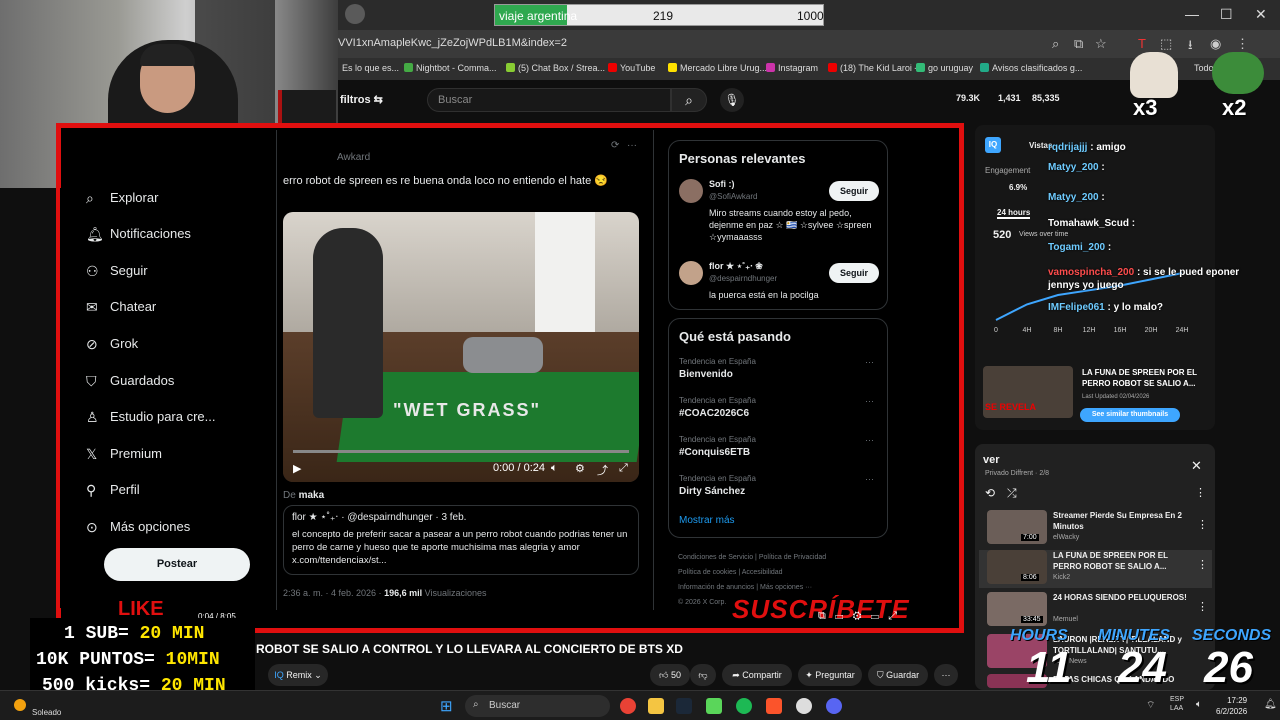 This screenshot has width=1280, height=720. What do you see at coordinates (1242, 44) in the screenshot?
I see `menu-icon: ⋮` at bounding box center [1242, 44].